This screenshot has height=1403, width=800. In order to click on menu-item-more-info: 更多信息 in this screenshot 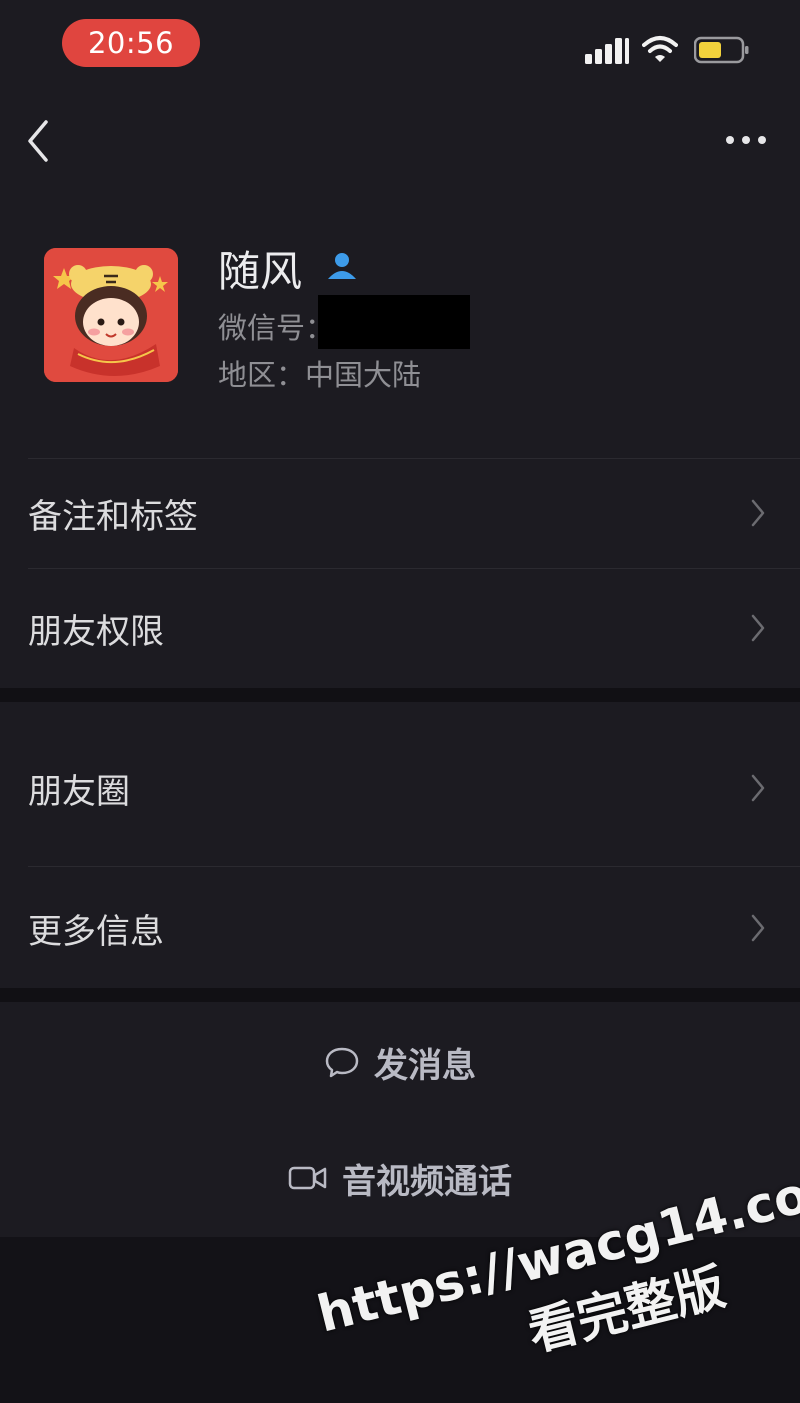, I will do `click(400, 928)`.